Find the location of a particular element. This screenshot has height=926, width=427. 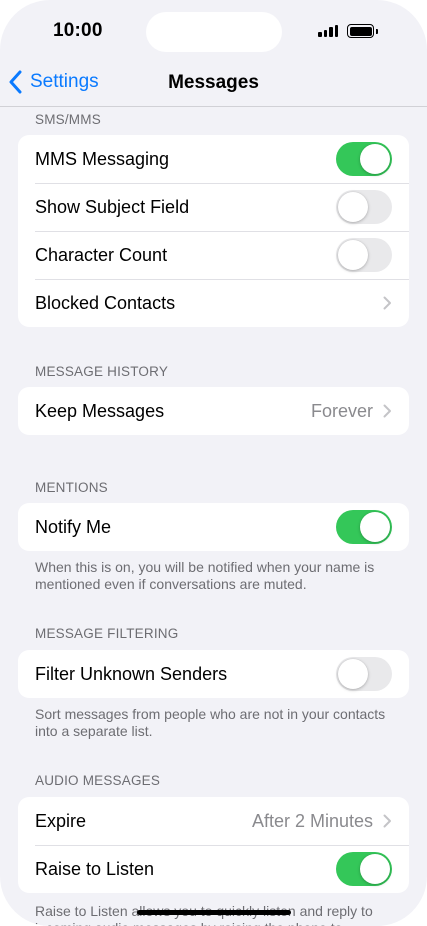

expire-row: Expire After 2 Minutes is located at coordinates (213, 821).